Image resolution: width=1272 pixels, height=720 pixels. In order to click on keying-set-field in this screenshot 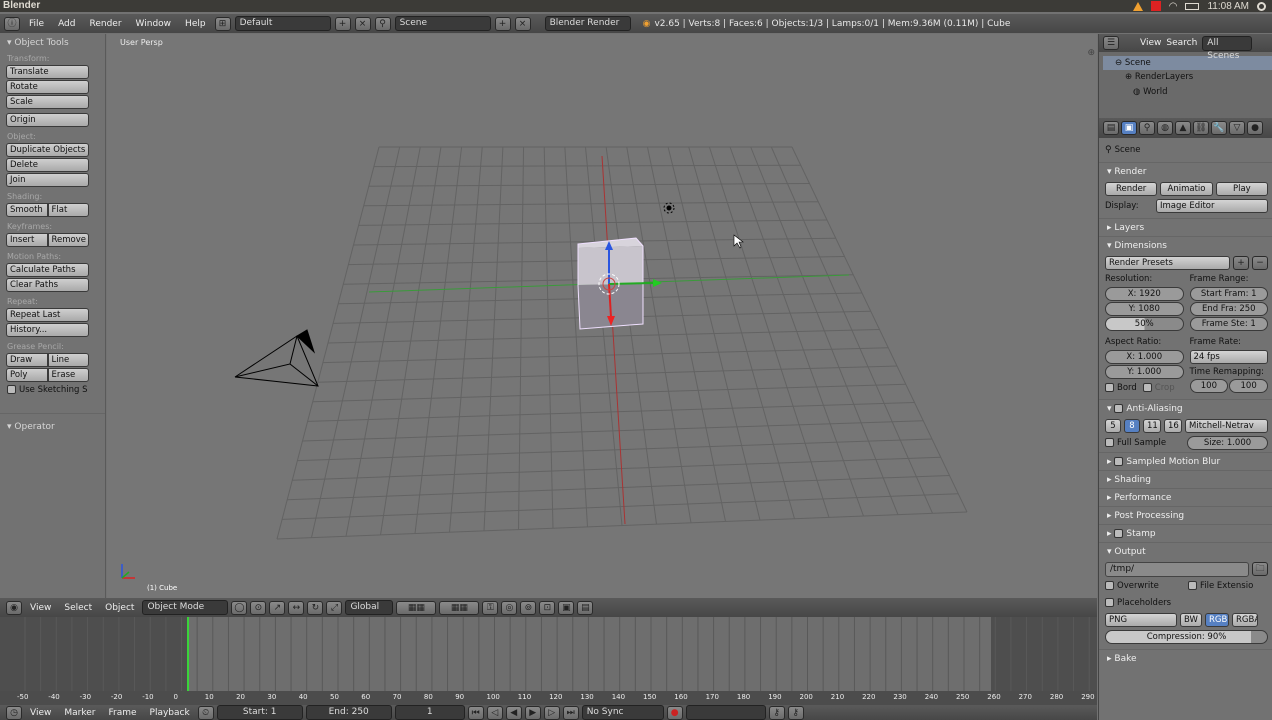, I will do `click(725, 712)`.